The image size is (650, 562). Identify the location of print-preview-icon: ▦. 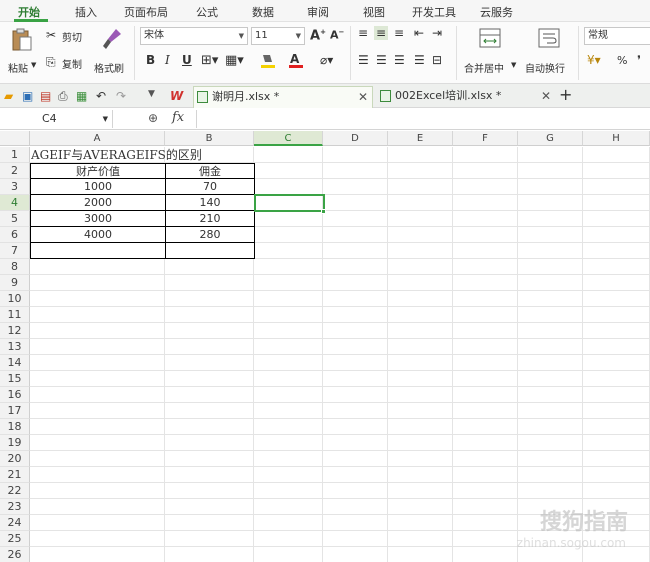
(81, 96).